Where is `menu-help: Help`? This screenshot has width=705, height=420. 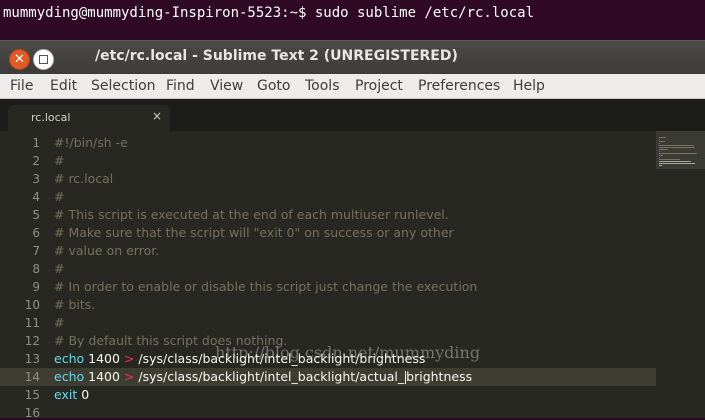 menu-help: Help is located at coordinates (529, 86).